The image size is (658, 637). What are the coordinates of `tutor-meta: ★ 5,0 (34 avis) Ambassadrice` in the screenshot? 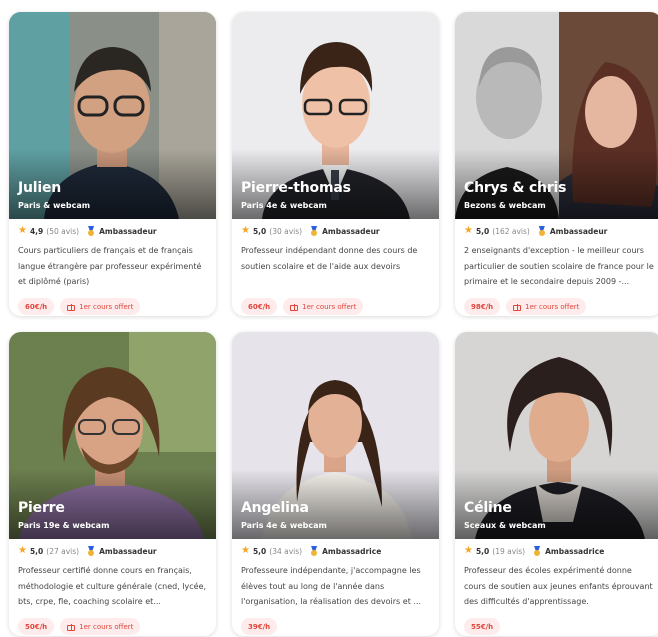 It's located at (336, 551).